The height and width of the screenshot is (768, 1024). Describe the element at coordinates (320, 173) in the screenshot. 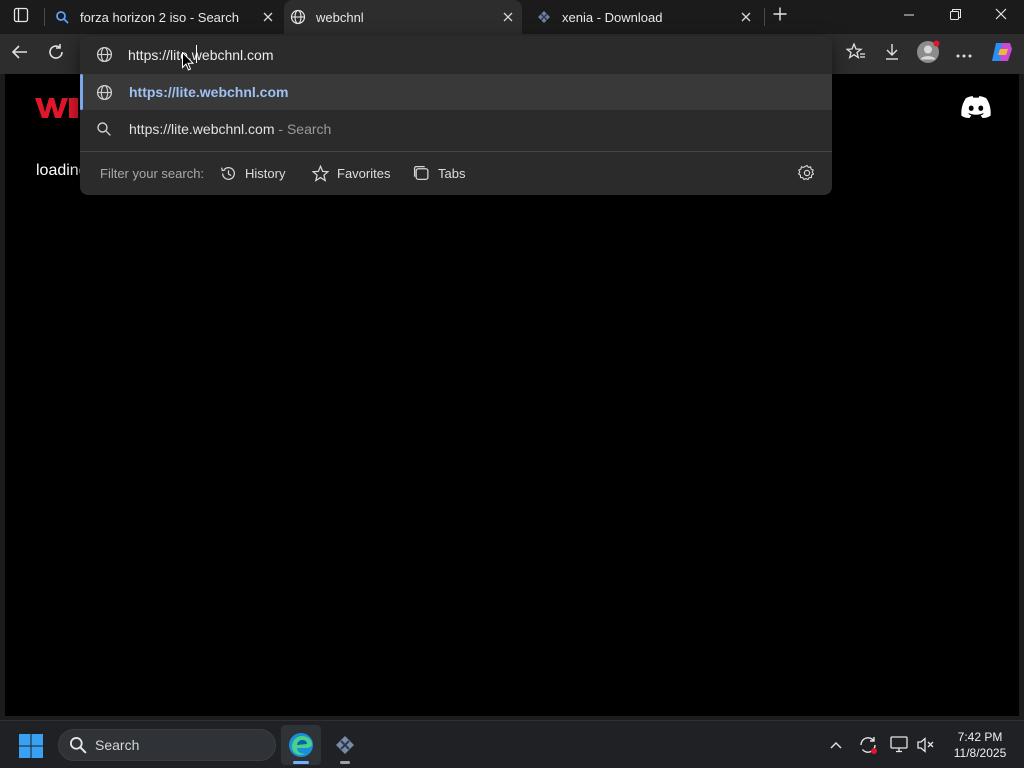

I see `star-icon` at that location.